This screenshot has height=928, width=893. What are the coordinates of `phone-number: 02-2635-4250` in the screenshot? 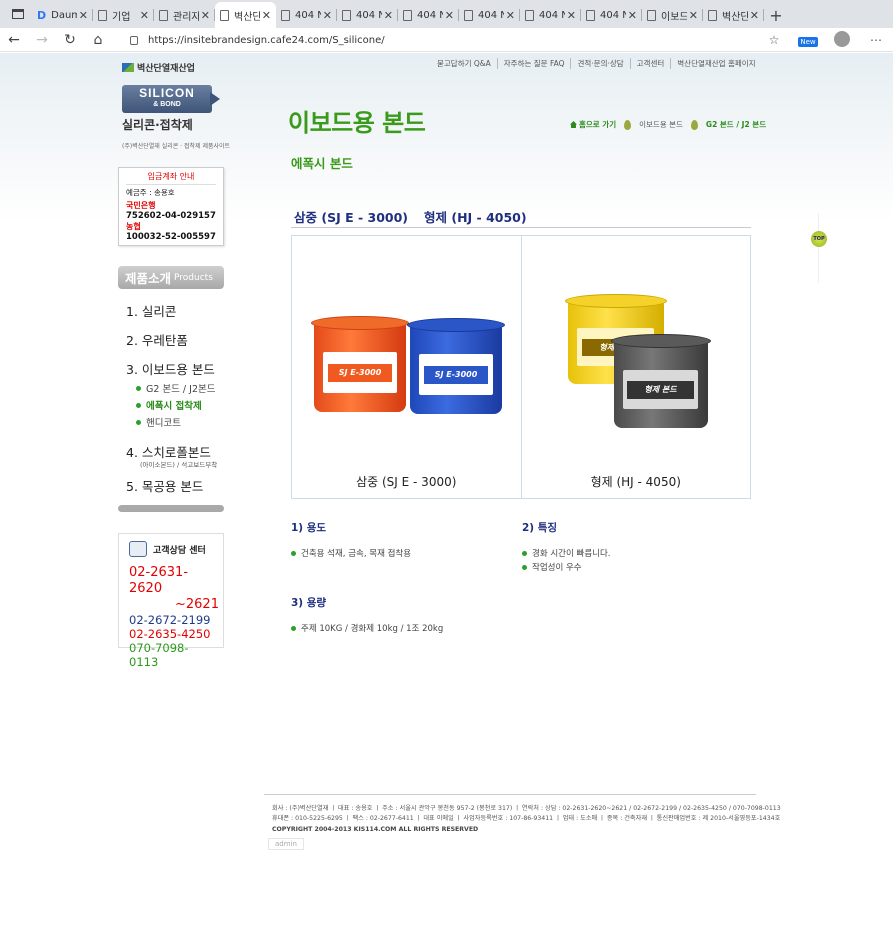 It's located at (170, 634).